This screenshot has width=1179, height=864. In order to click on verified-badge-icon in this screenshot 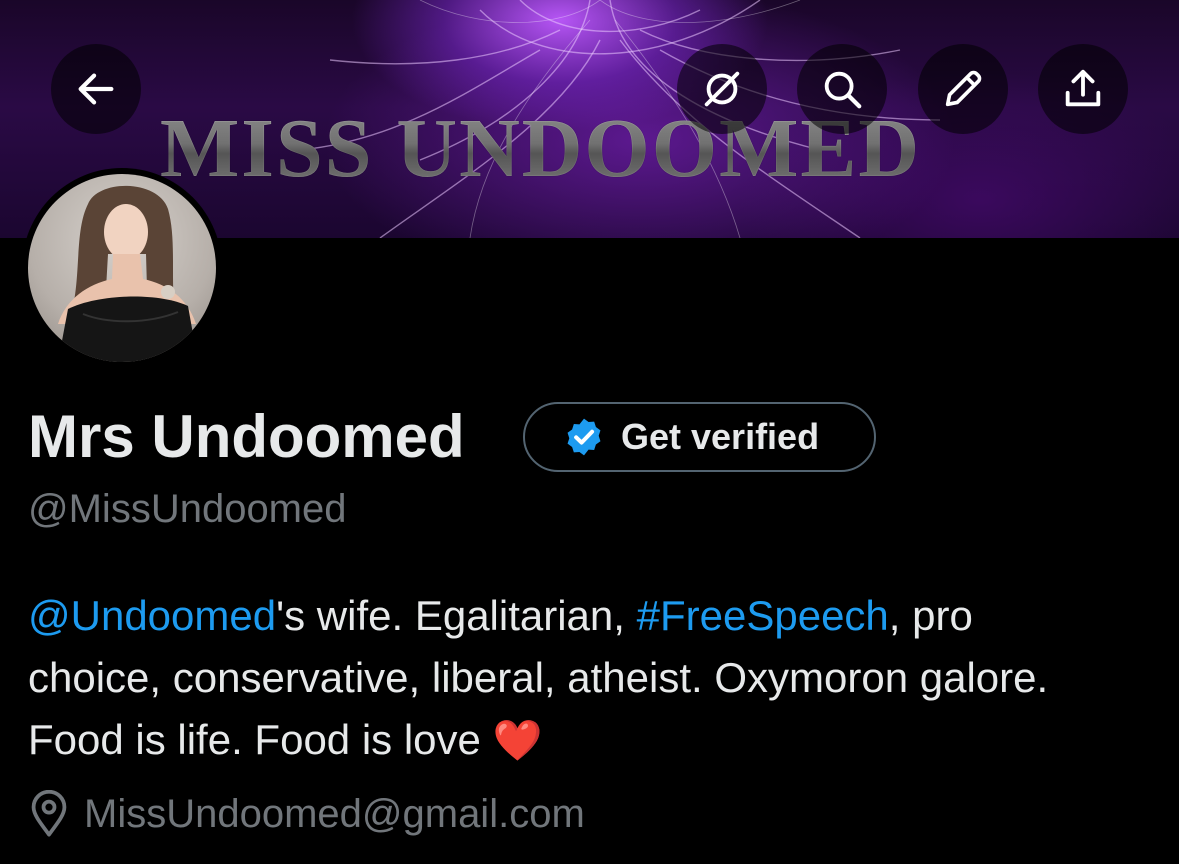, I will do `click(584, 437)`.